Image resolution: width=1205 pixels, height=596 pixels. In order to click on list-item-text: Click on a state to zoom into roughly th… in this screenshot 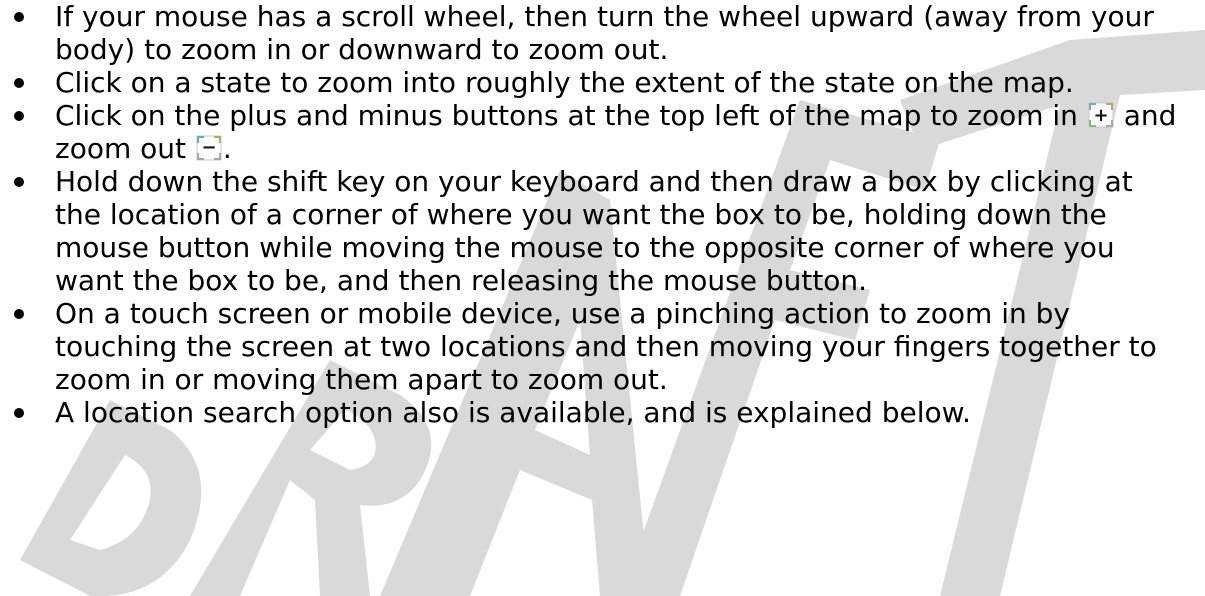, I will do `click(564, 82)`.